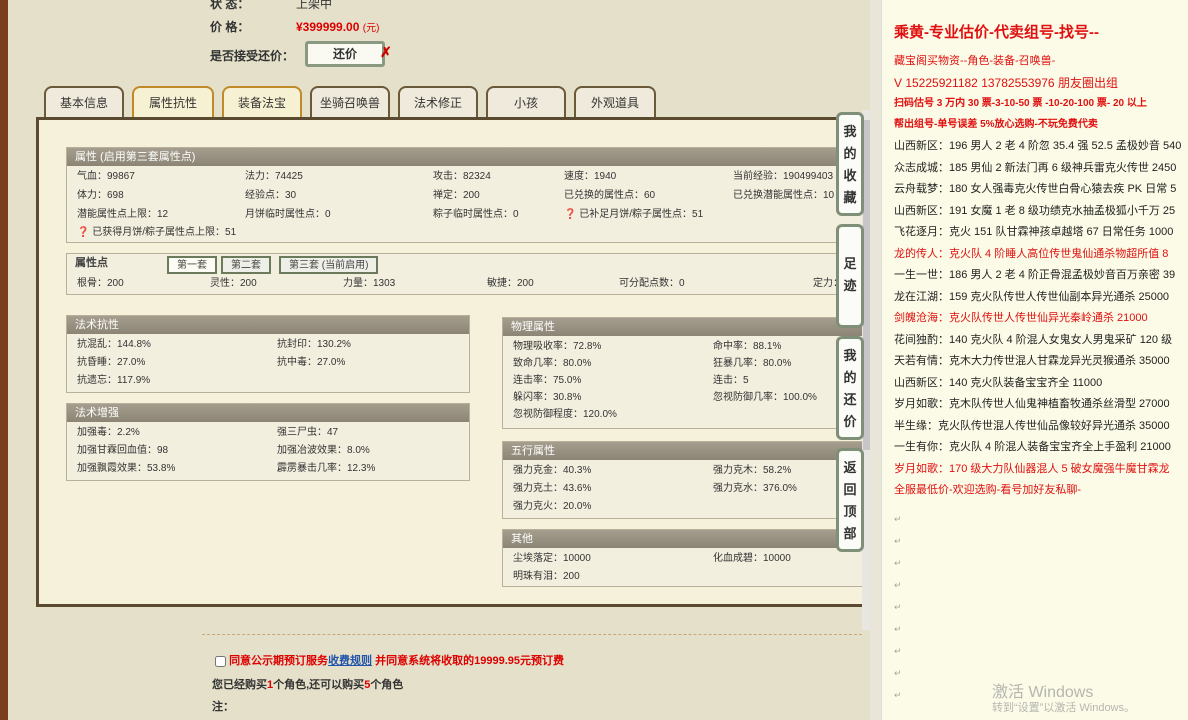 This screenshot has height=720, width=1188. What do you see at coordinates (350, 661) in the screenshot?
I see `fee-rules-link: 收费规则` at bounding box center [350, 661].